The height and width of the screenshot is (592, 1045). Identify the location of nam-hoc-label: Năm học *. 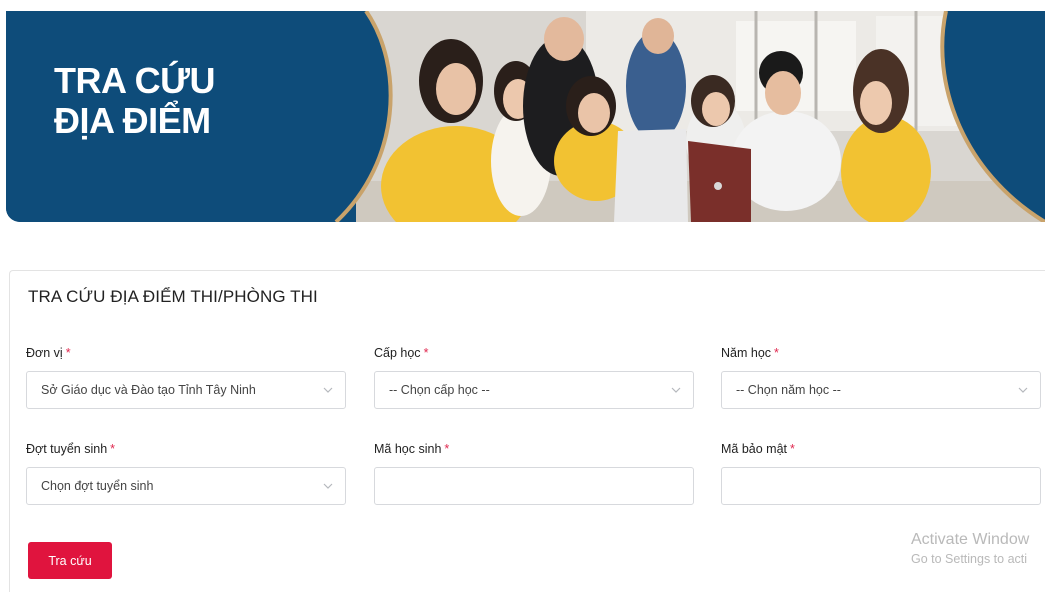
(750, 353).